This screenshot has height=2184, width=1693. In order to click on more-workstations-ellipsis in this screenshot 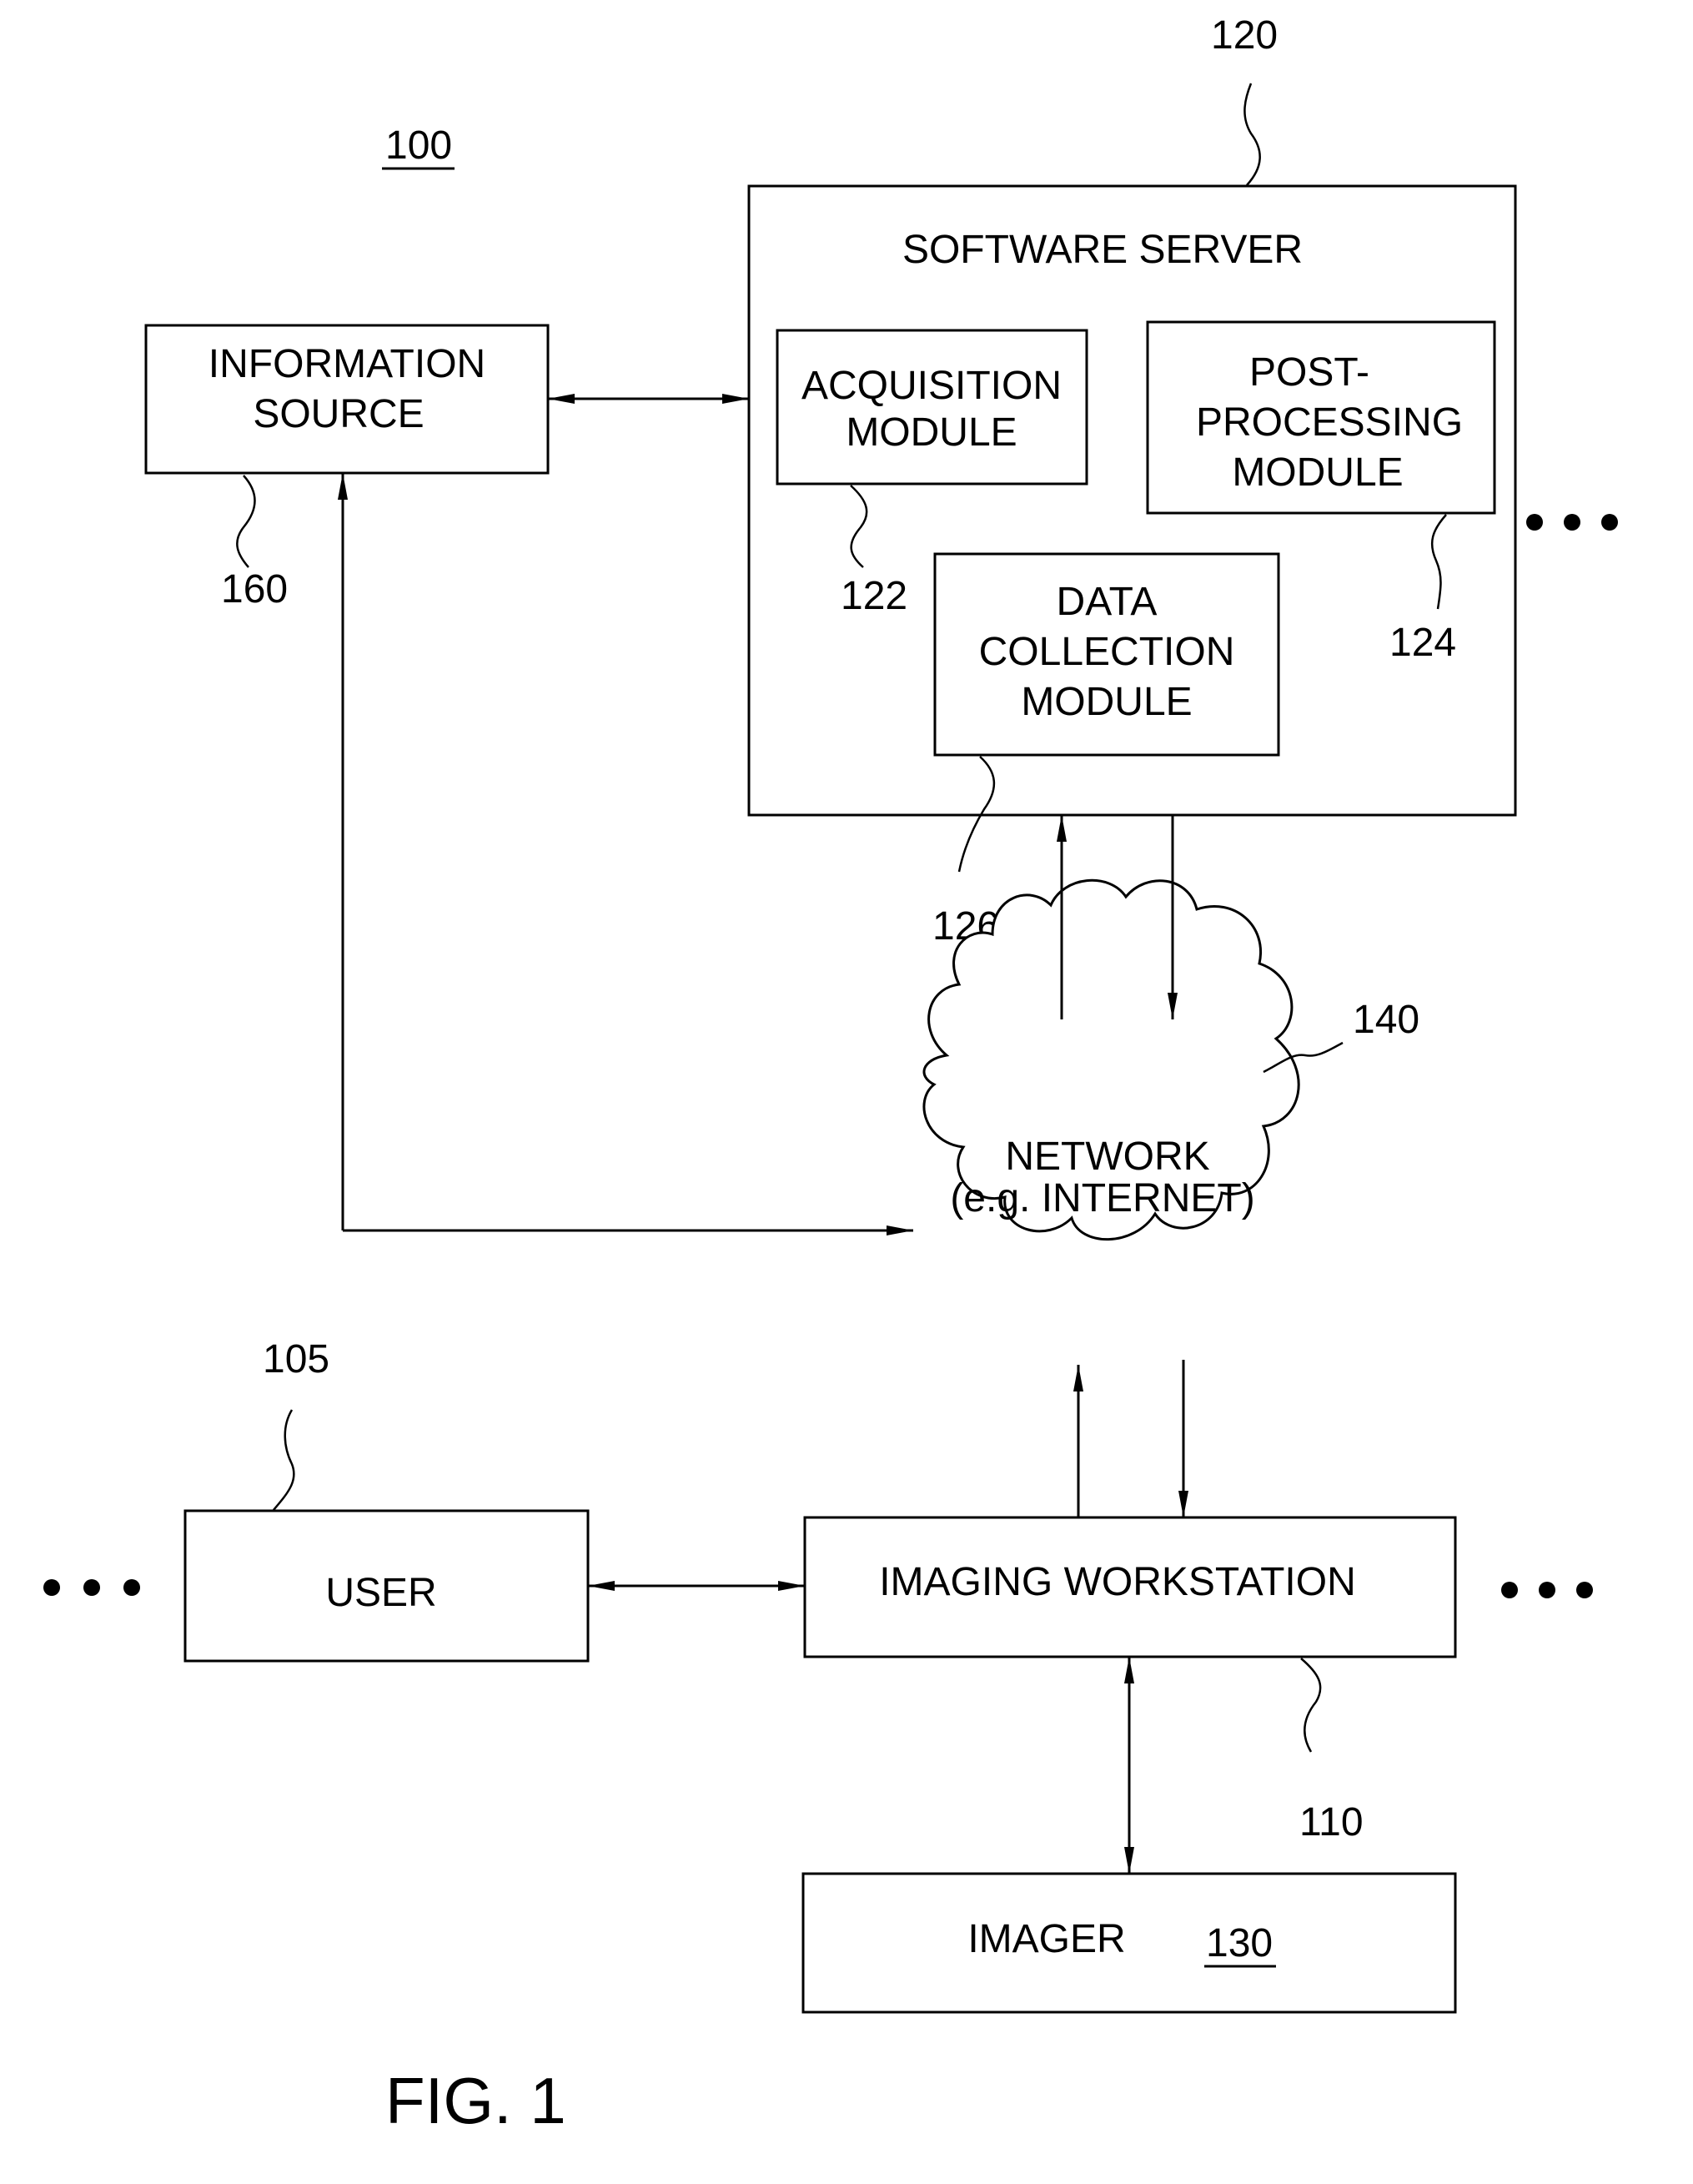, I will do `click(1547, 1590)`.